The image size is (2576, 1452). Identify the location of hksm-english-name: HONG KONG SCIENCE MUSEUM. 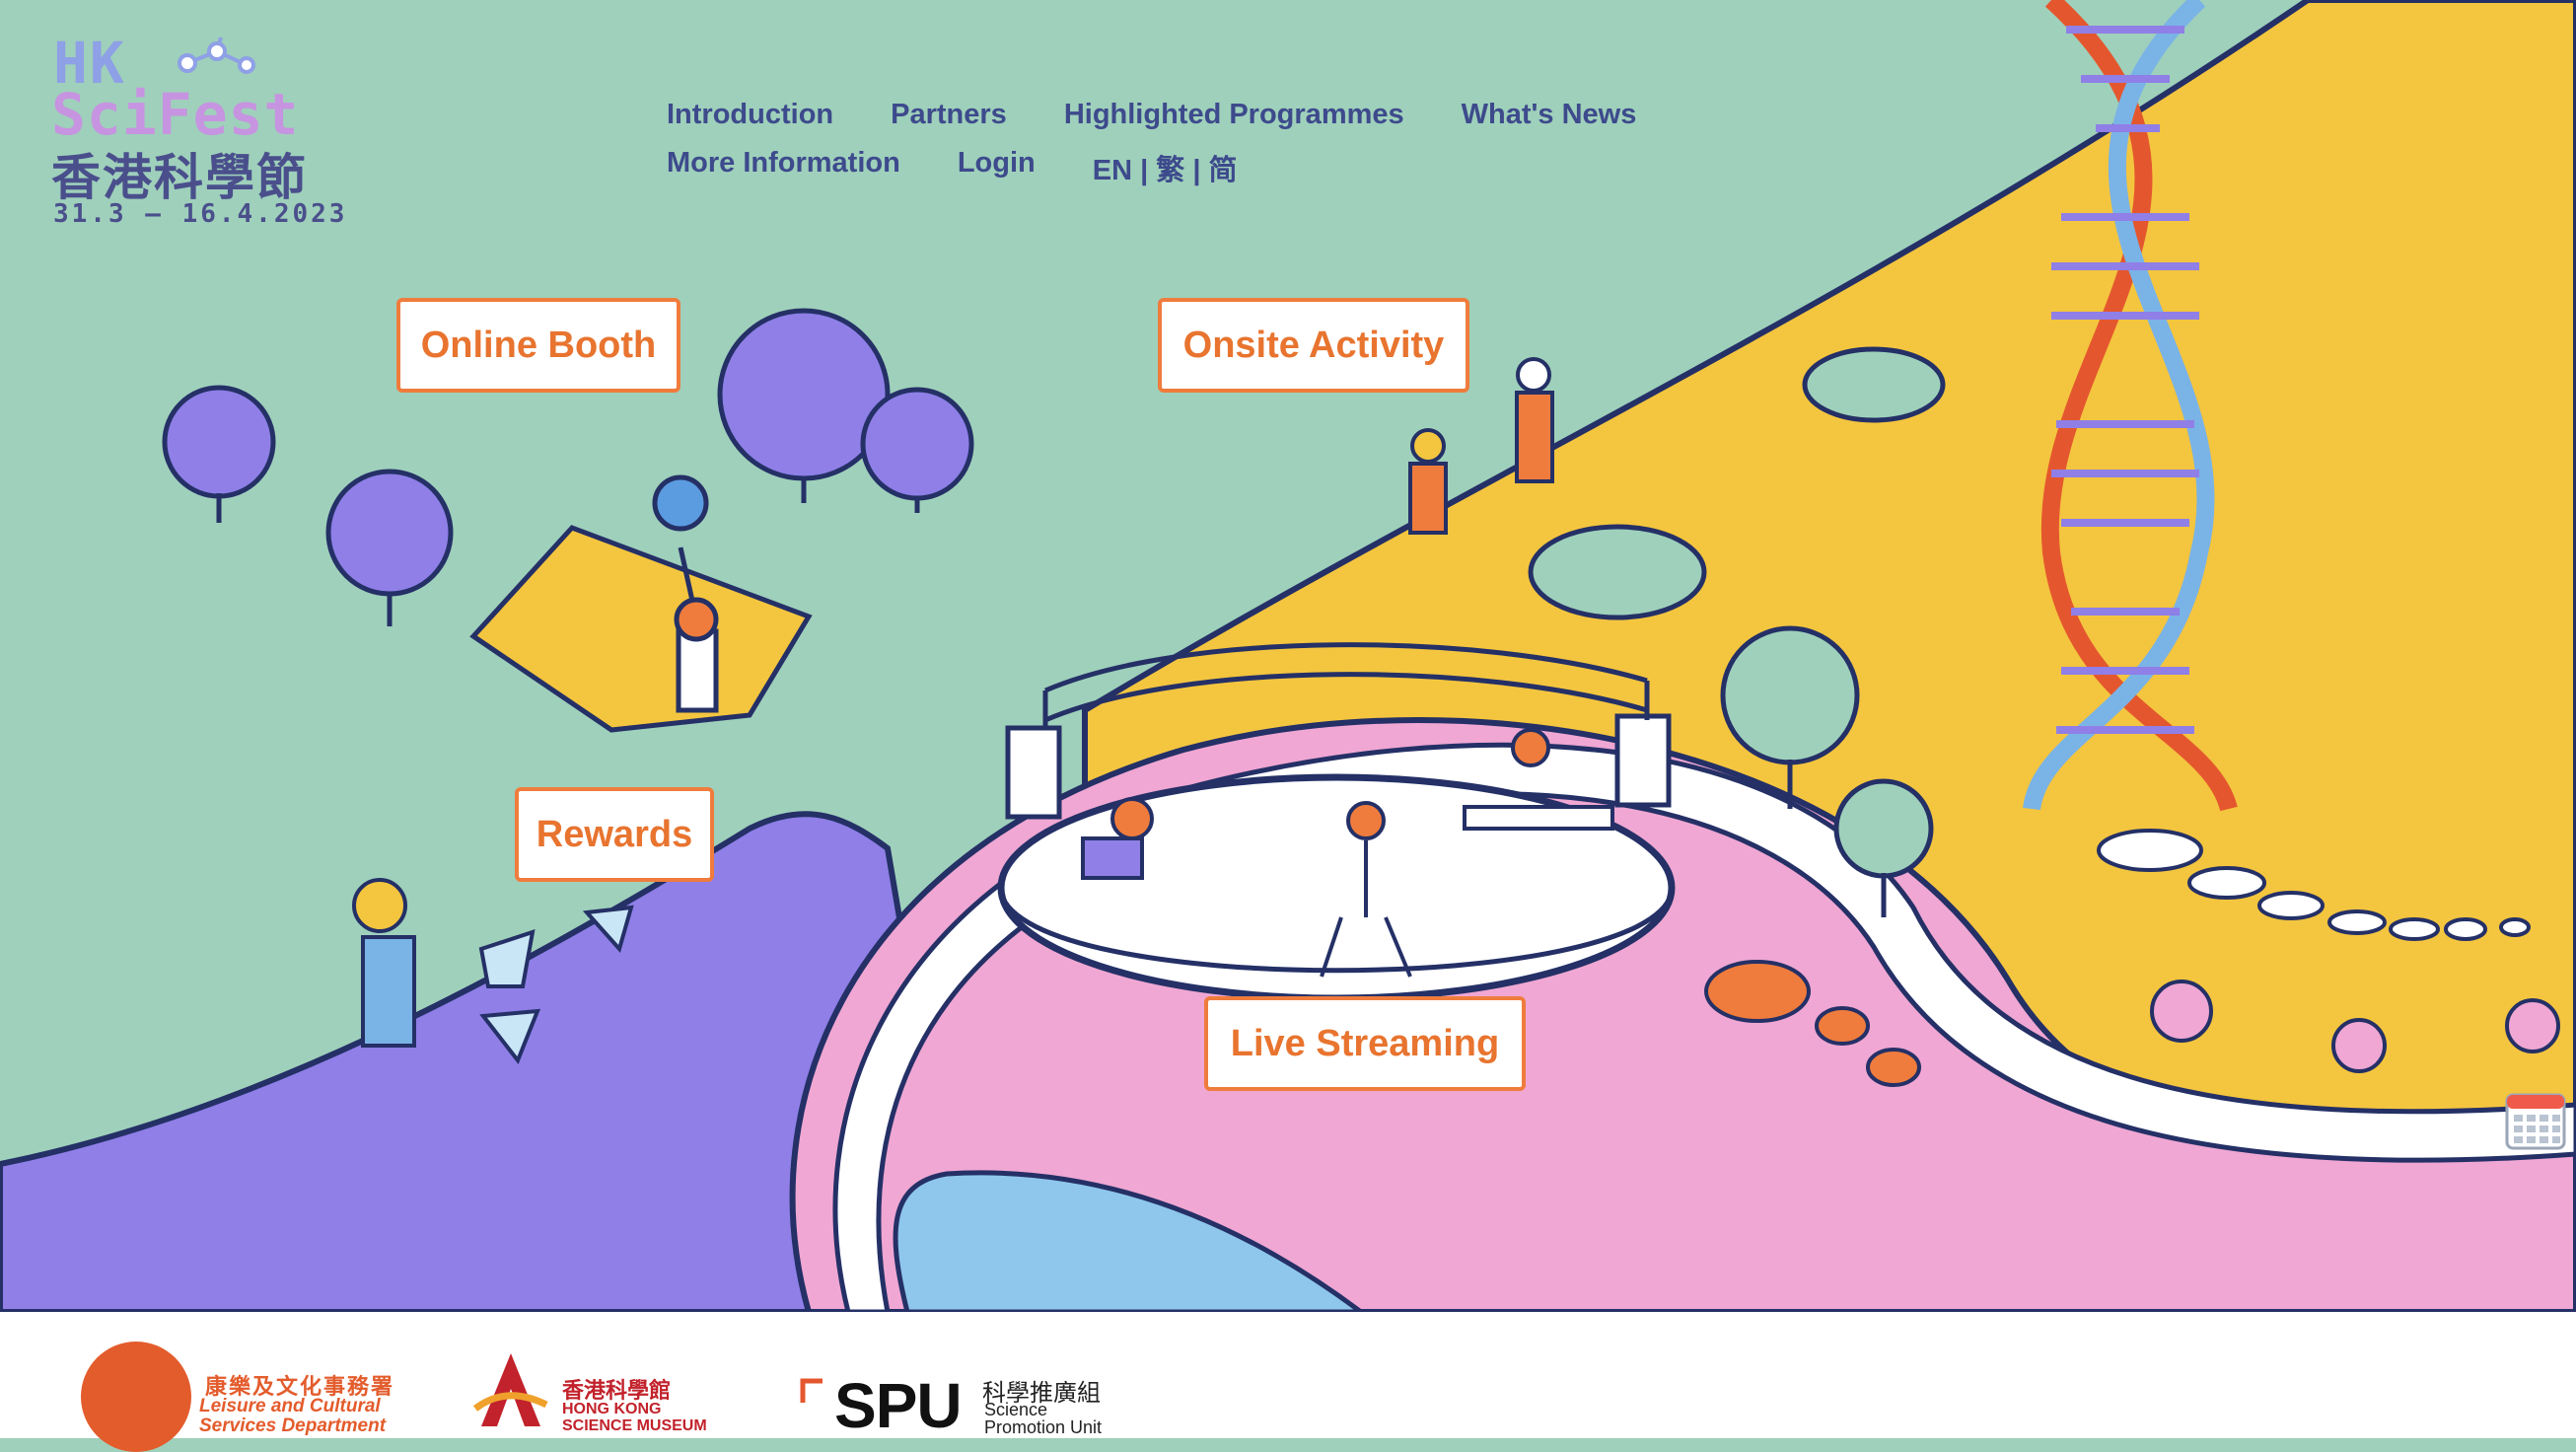
(634, 1417).